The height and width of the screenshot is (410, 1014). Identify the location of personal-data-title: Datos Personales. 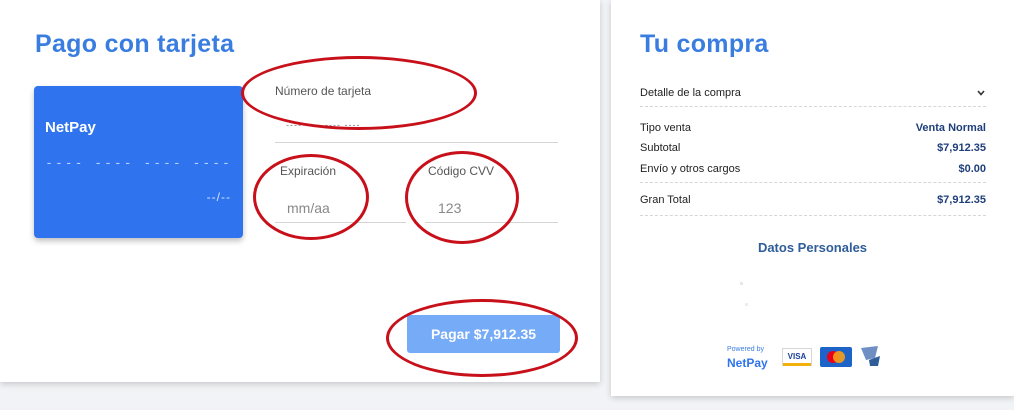
(812, 247).